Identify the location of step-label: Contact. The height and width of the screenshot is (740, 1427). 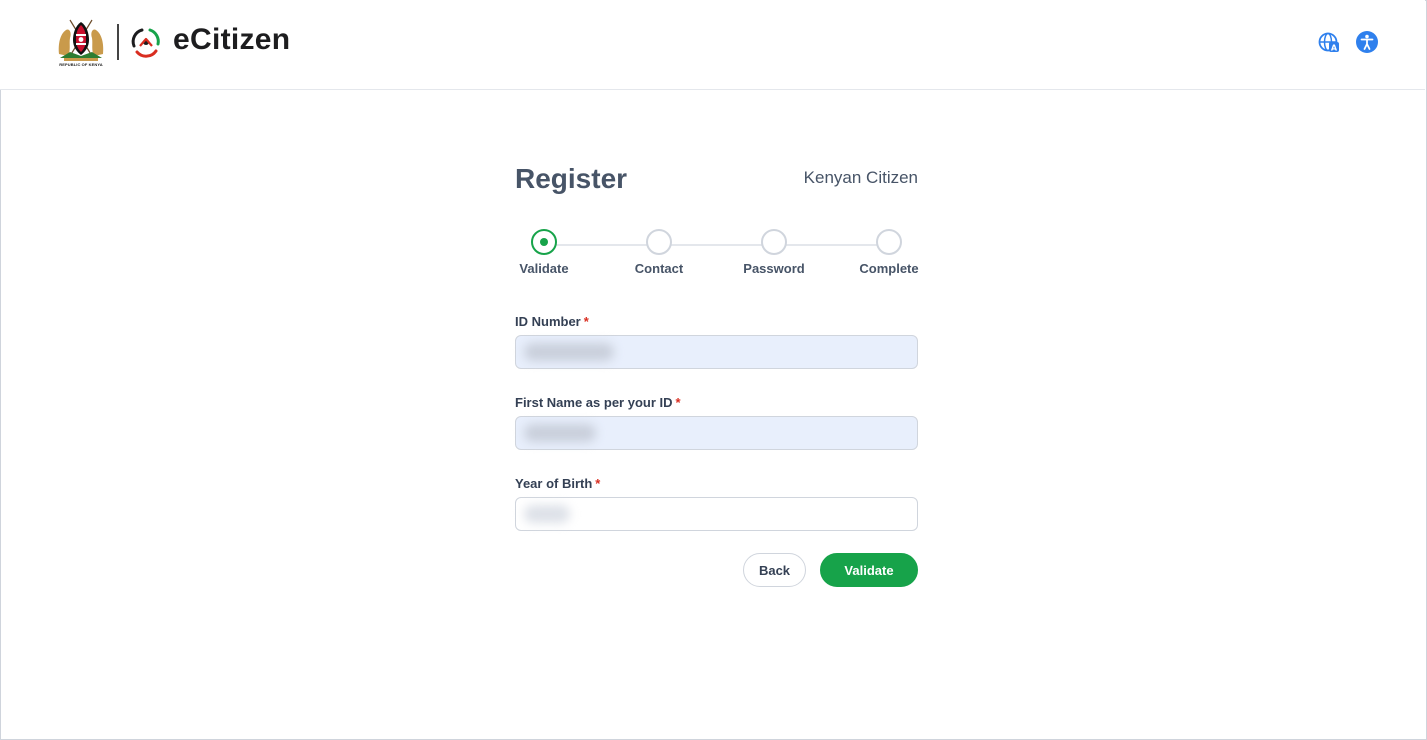
(659, 268).